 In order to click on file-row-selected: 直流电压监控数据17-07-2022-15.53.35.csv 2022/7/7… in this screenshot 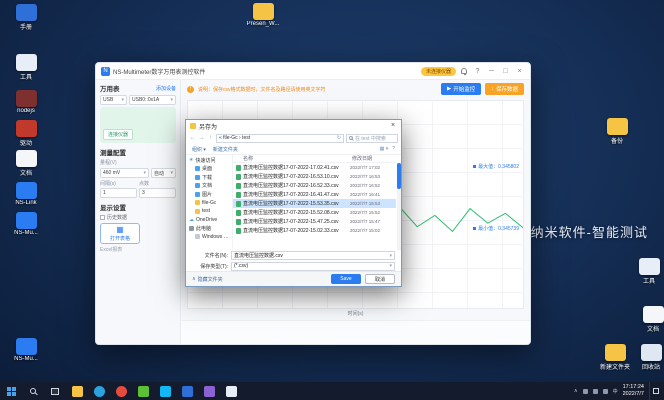, I will do `click(314, 203)`.